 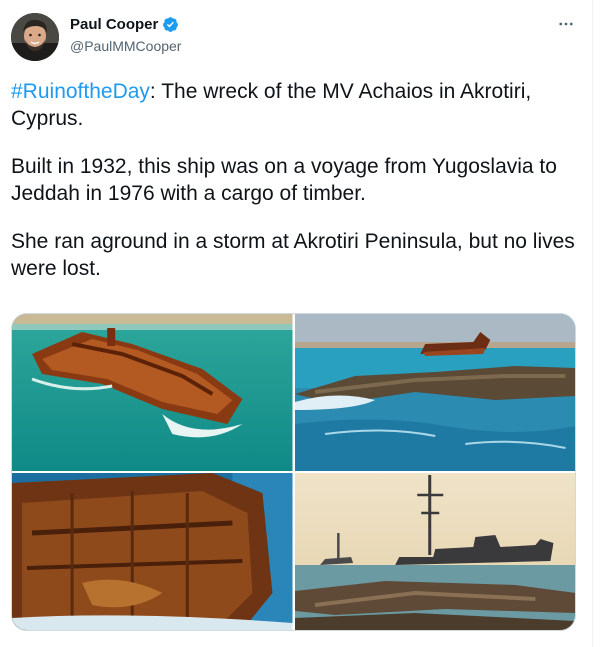 I want to click on author-avatar, so click(x=35, y=37).